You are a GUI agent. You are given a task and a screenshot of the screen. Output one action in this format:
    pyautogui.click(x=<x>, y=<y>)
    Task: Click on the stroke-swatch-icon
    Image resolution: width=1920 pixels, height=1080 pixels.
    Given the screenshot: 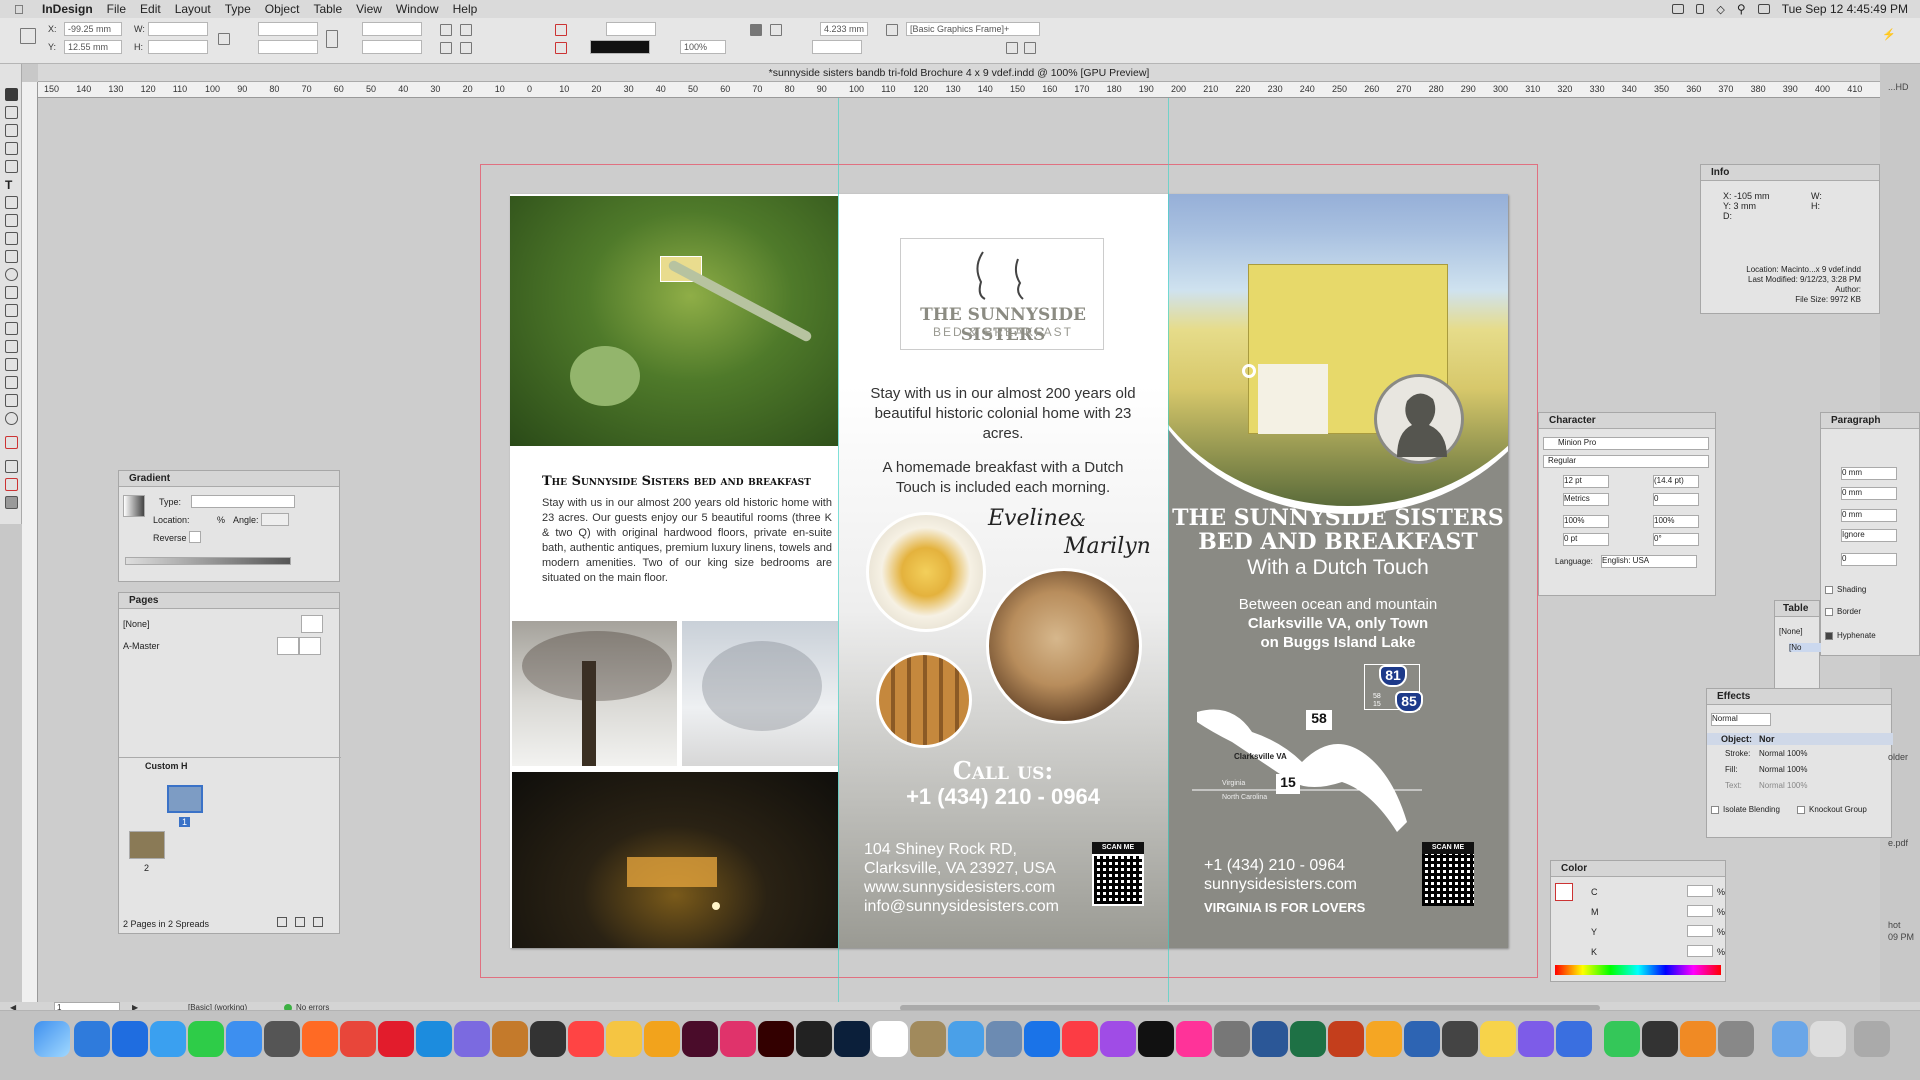 What is the action you would take?
    pyautogui.click(x=561, y=48)
    